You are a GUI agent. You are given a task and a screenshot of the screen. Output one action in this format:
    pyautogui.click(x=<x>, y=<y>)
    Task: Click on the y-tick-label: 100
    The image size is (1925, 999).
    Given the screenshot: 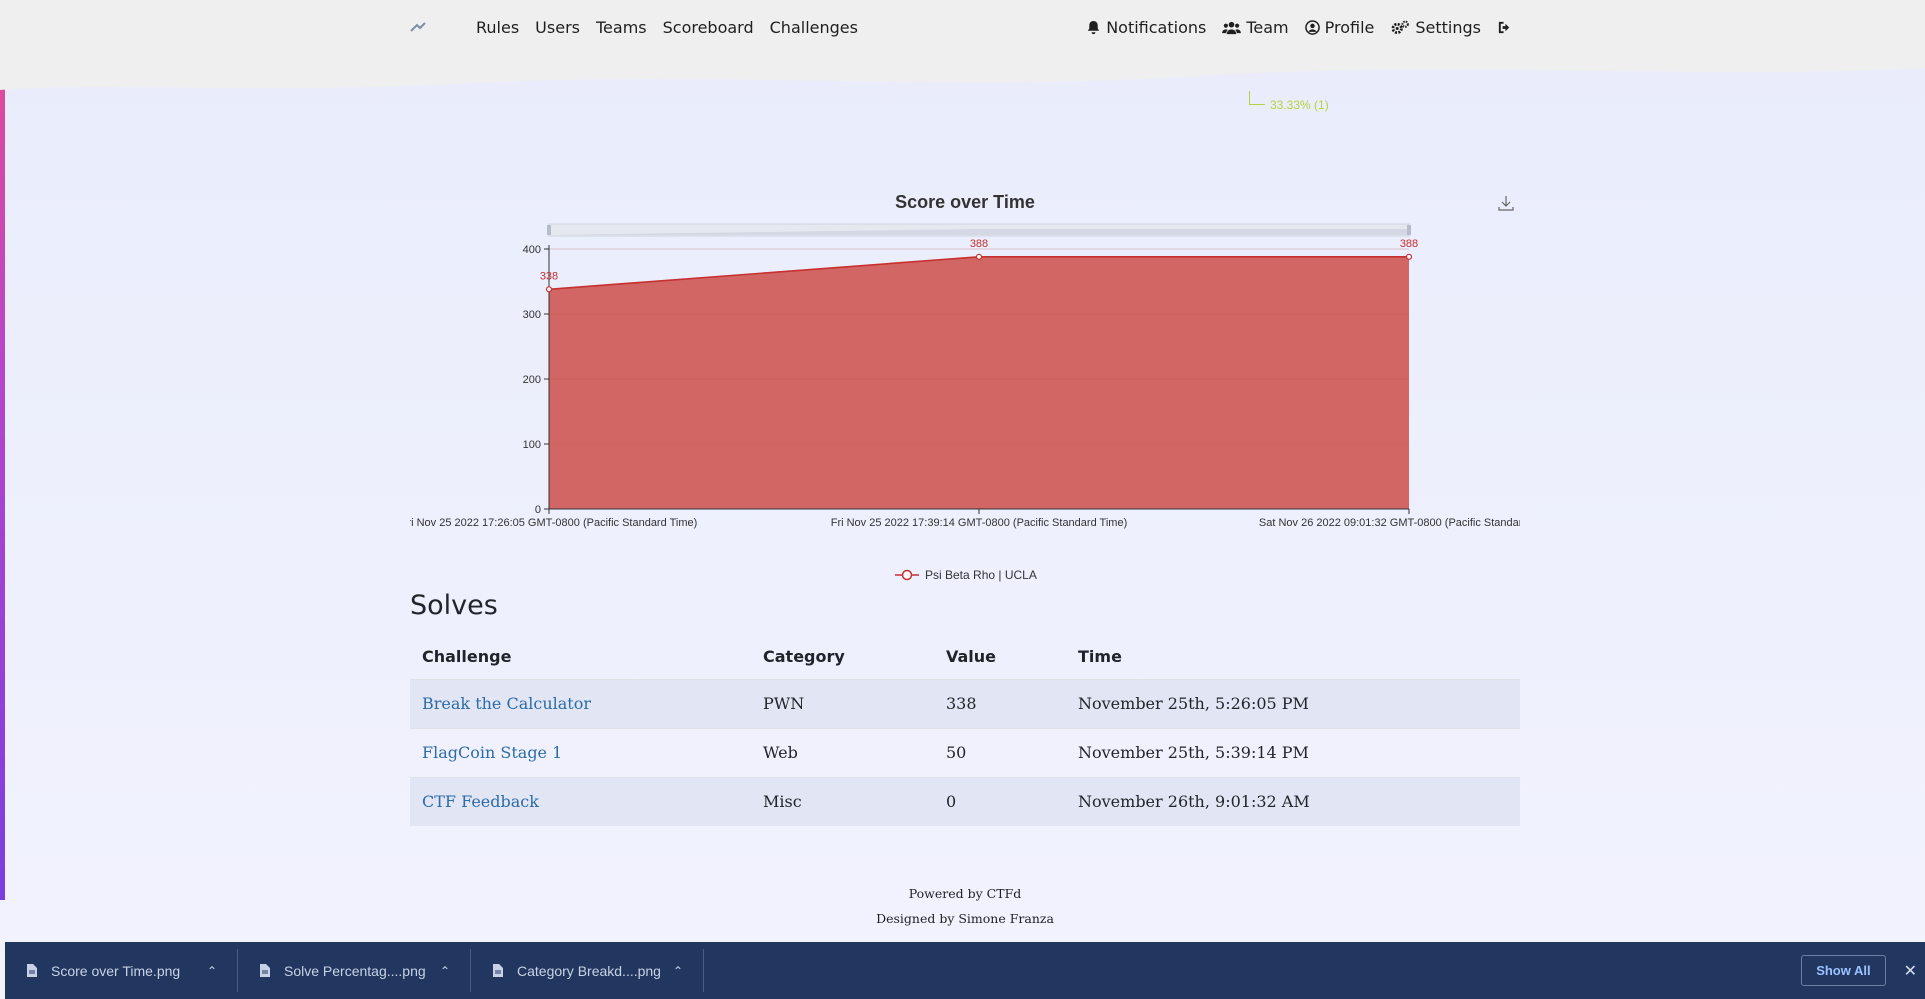 What is the action you would take?
    pyautogui.click(x=532, y=445)
    